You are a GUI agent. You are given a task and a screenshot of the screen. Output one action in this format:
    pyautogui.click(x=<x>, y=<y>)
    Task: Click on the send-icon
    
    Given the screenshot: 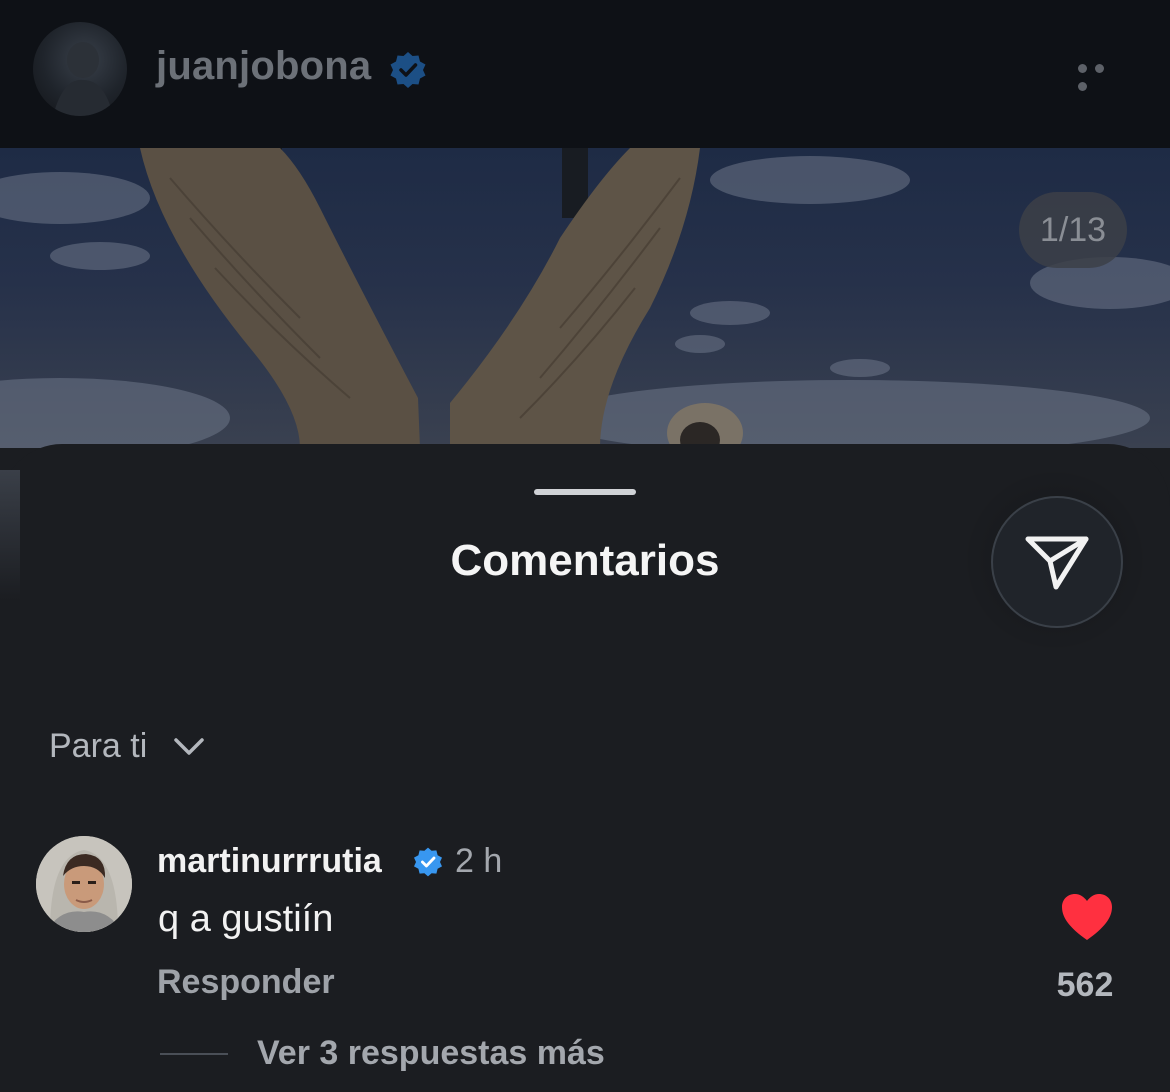 What is the action you would take?
    pyautogui.click(x=1057, y=563)
    